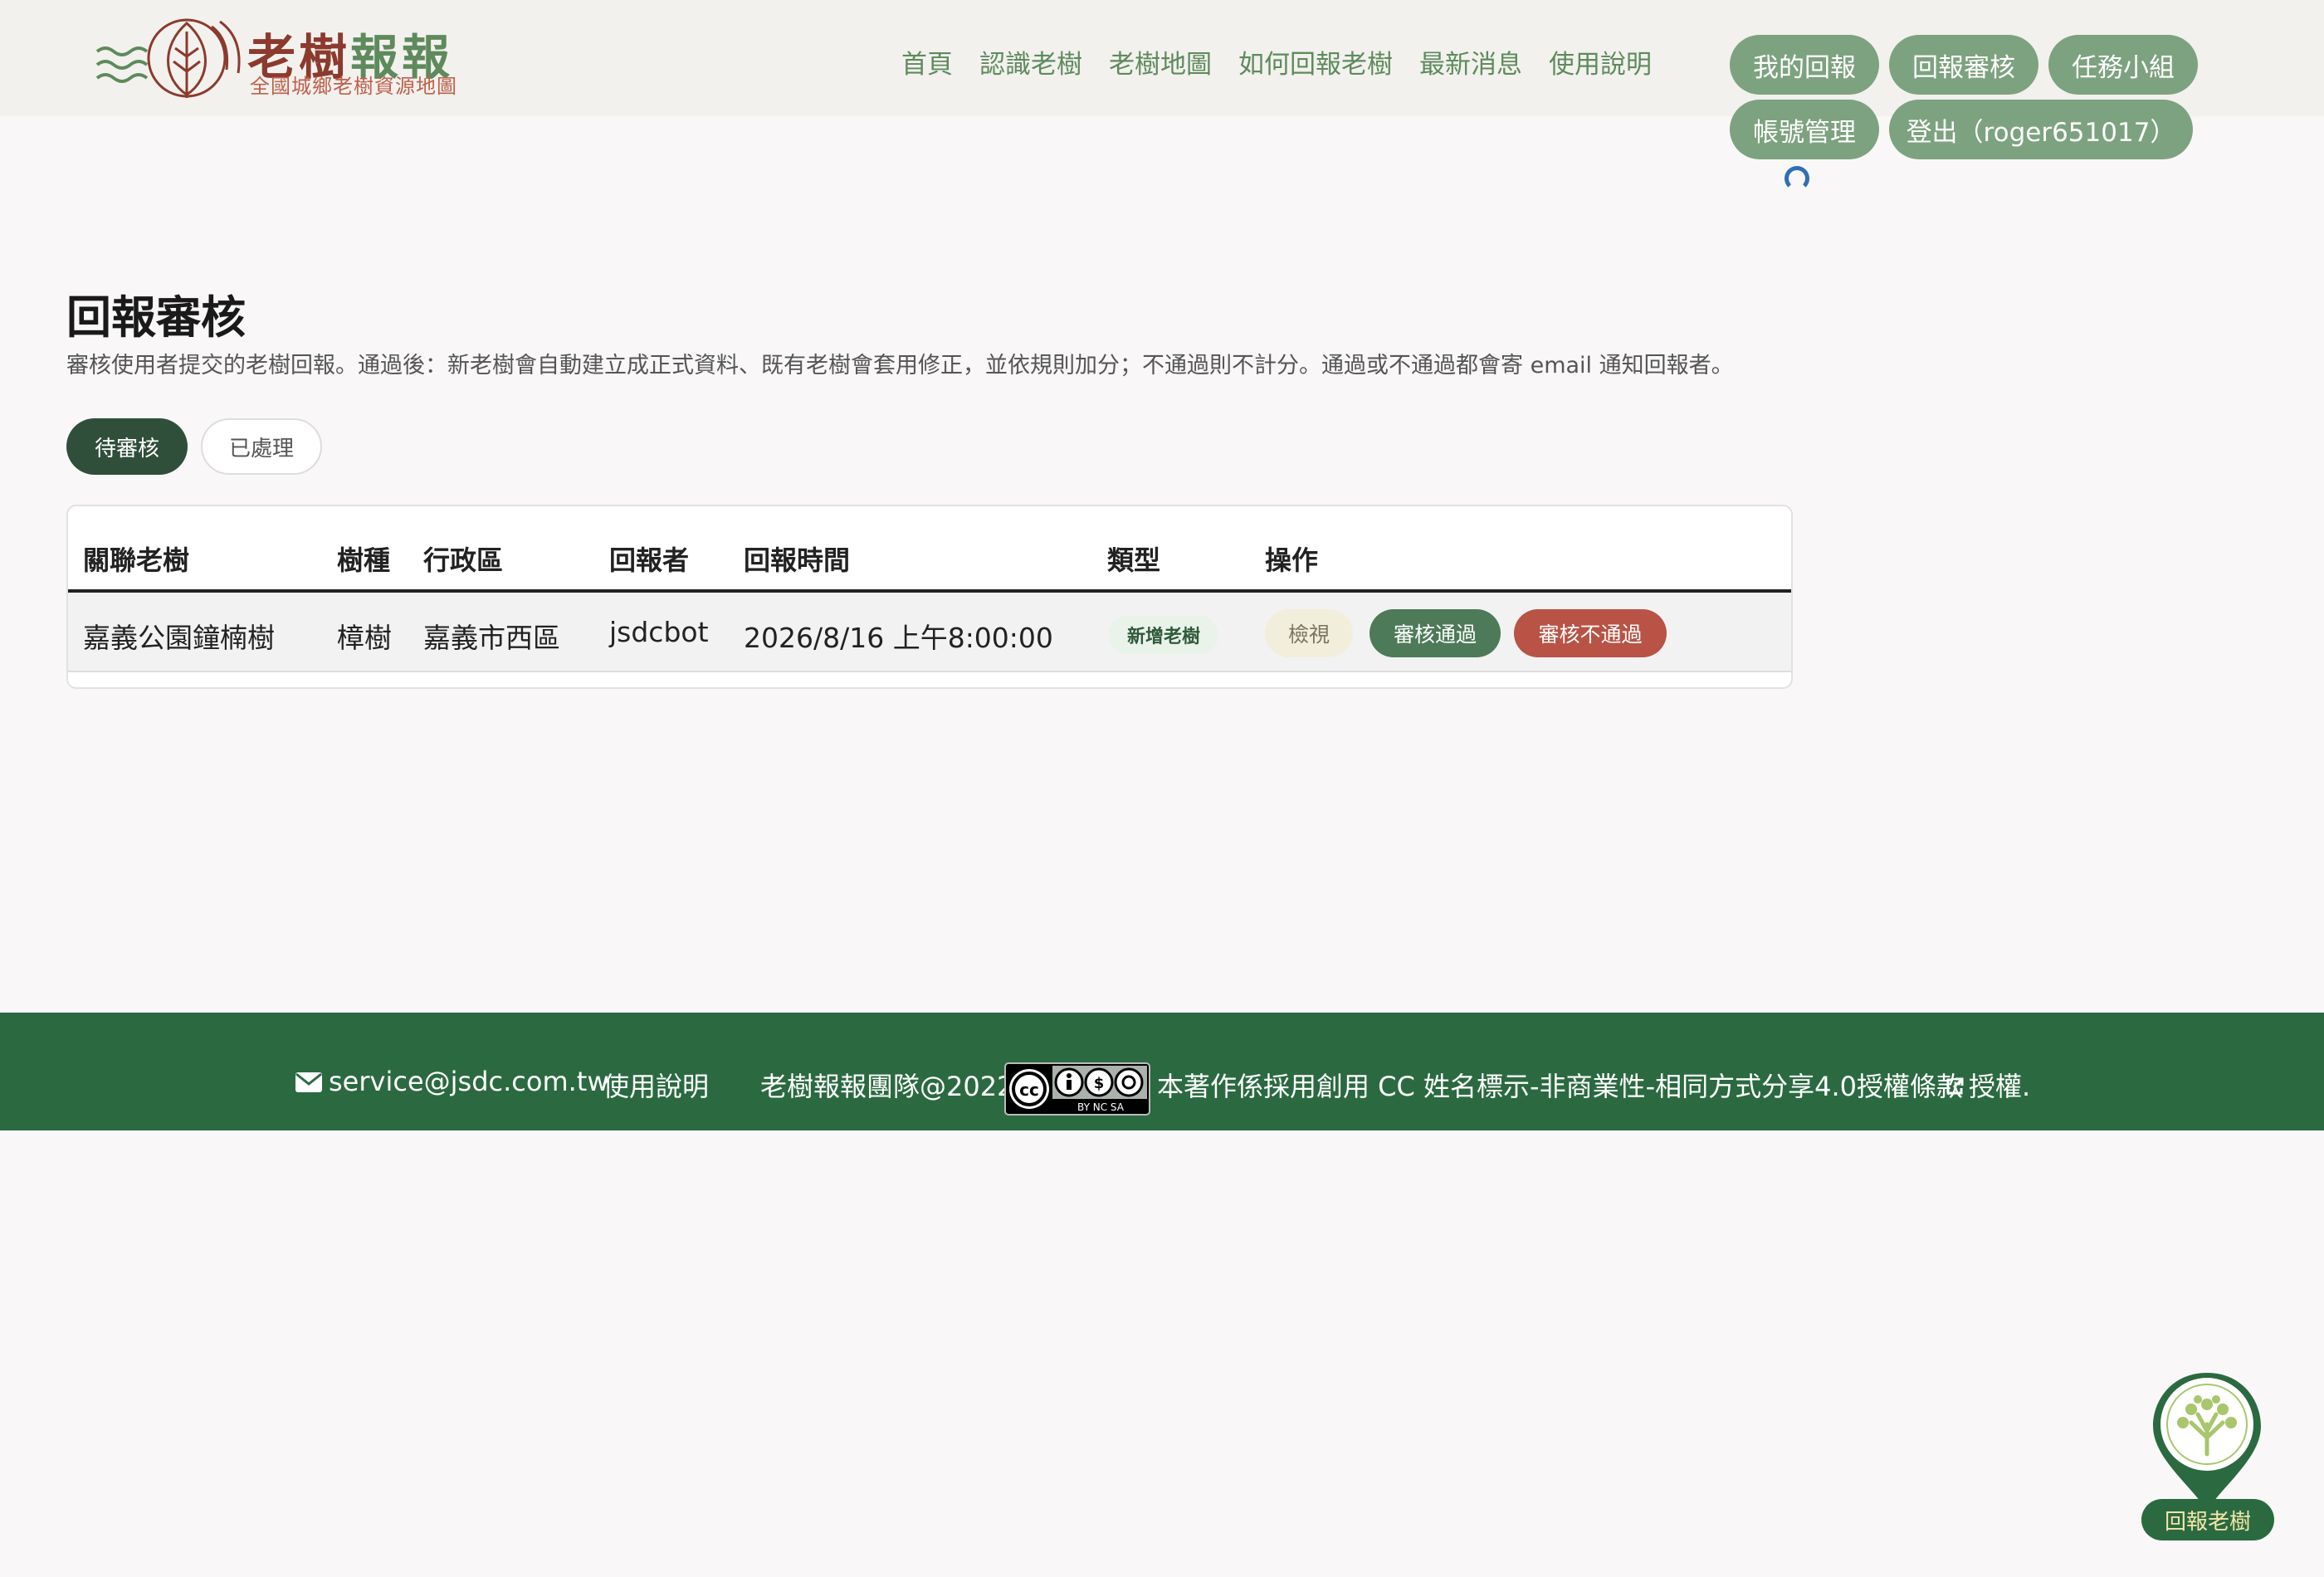 This screenshot has width=2324, height=1577. I want to click on approve-button: 審核通過, so click(1436, 633).